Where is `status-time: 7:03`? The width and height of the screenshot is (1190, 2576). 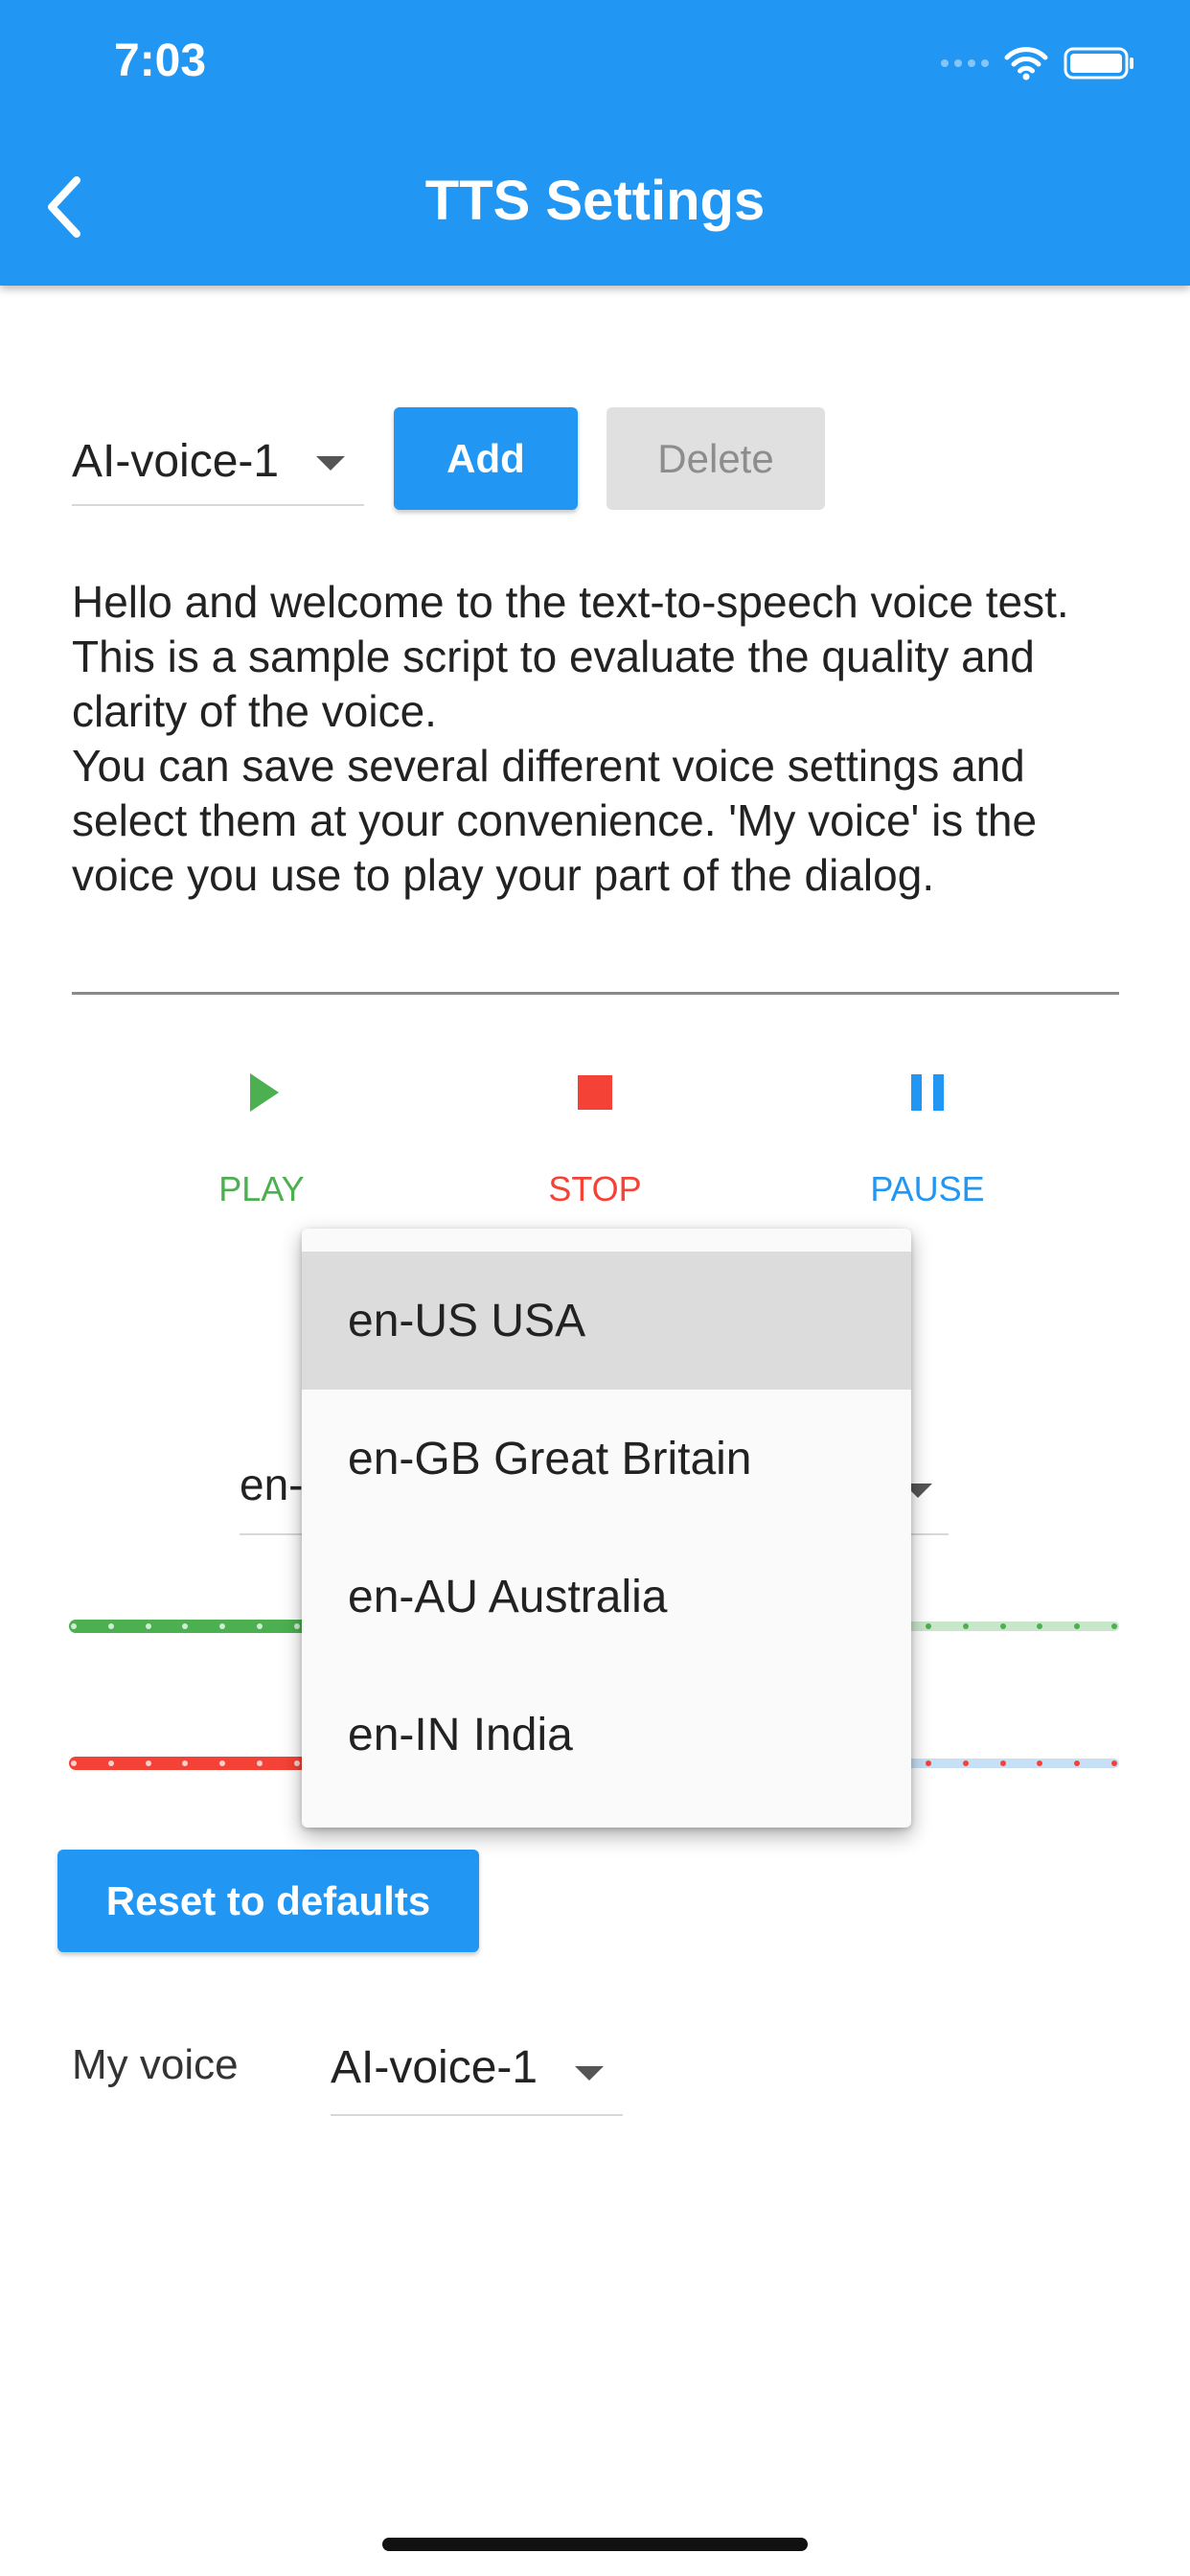 status-time: 7:03 is located at coordinates (160, 60).